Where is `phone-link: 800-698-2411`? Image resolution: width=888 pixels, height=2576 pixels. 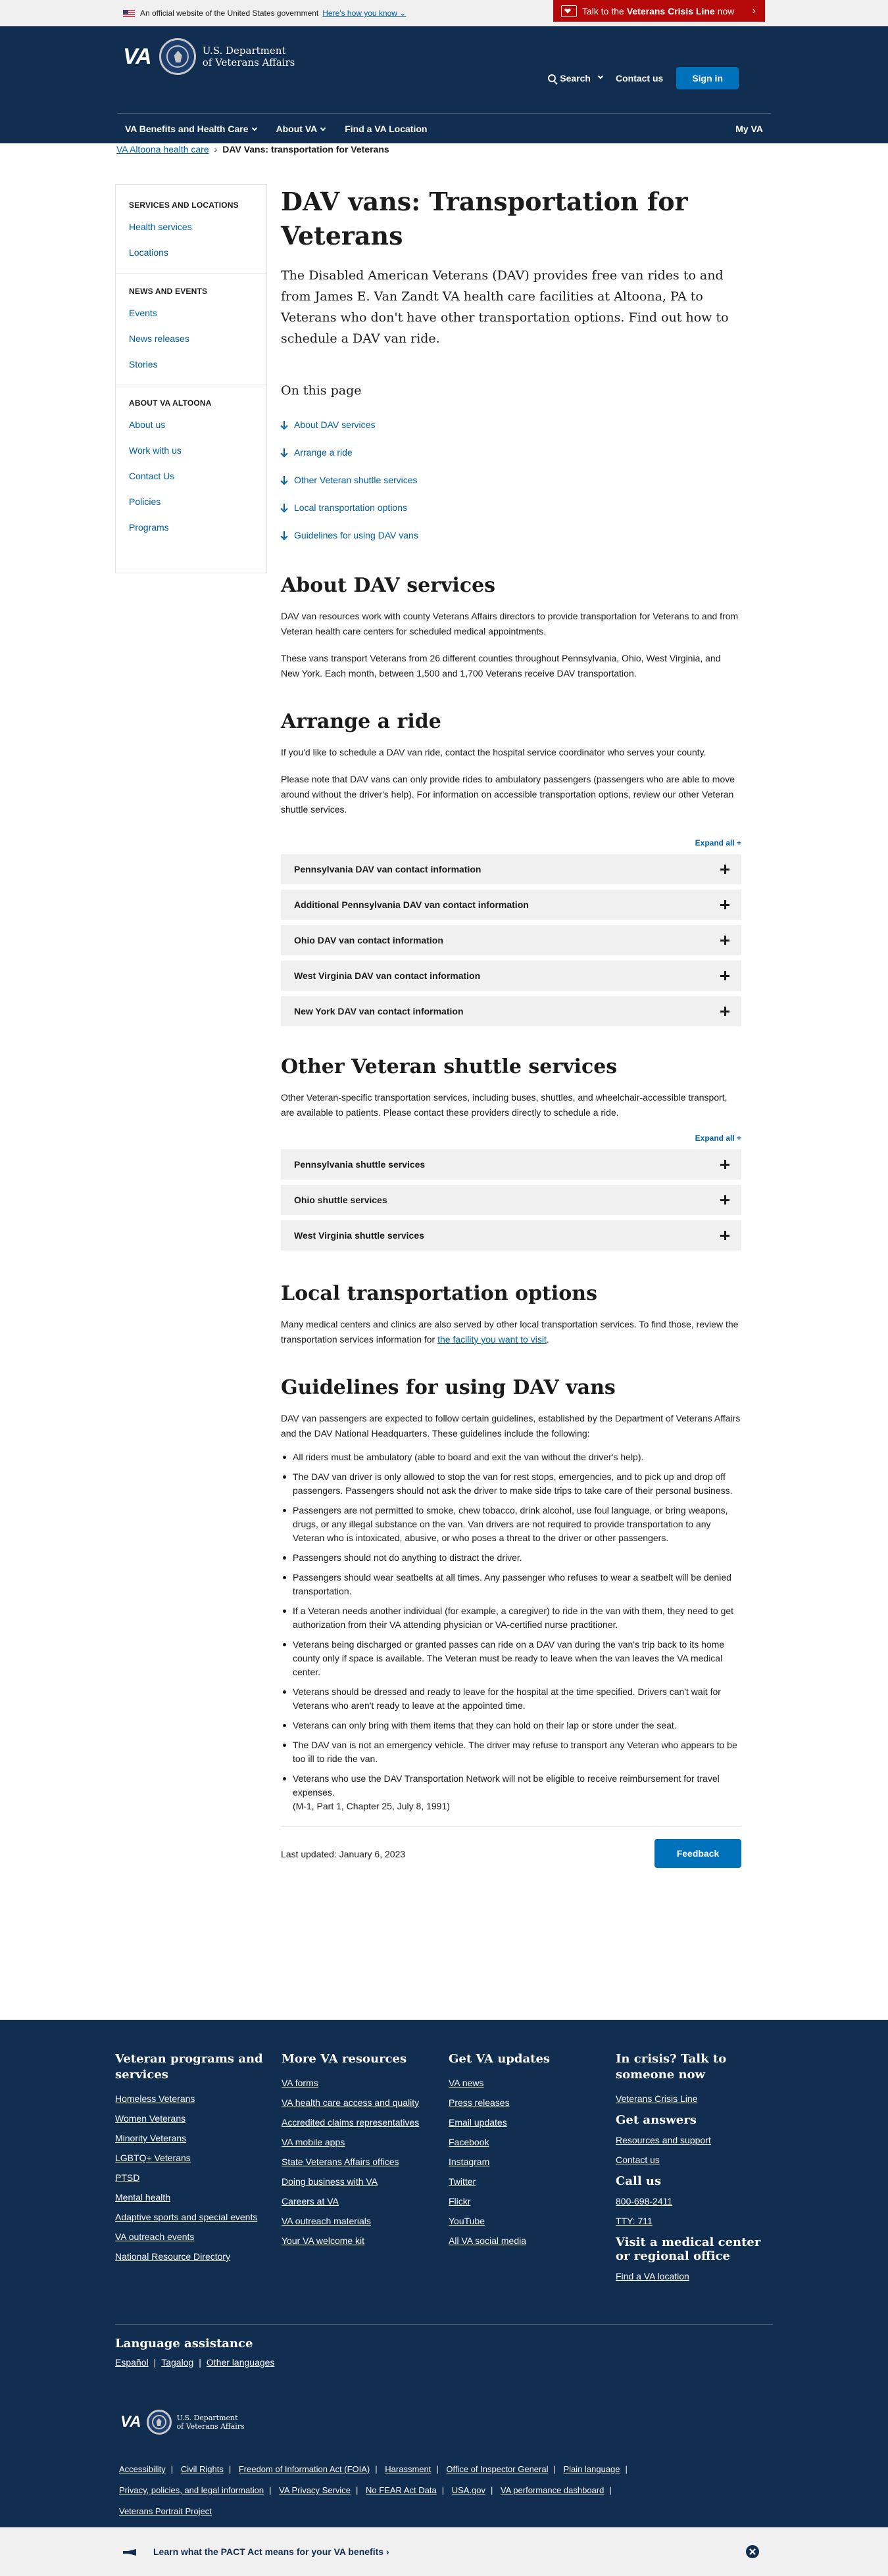
phone-link: 800-698-2411 is located at coordinates (695, 2201).